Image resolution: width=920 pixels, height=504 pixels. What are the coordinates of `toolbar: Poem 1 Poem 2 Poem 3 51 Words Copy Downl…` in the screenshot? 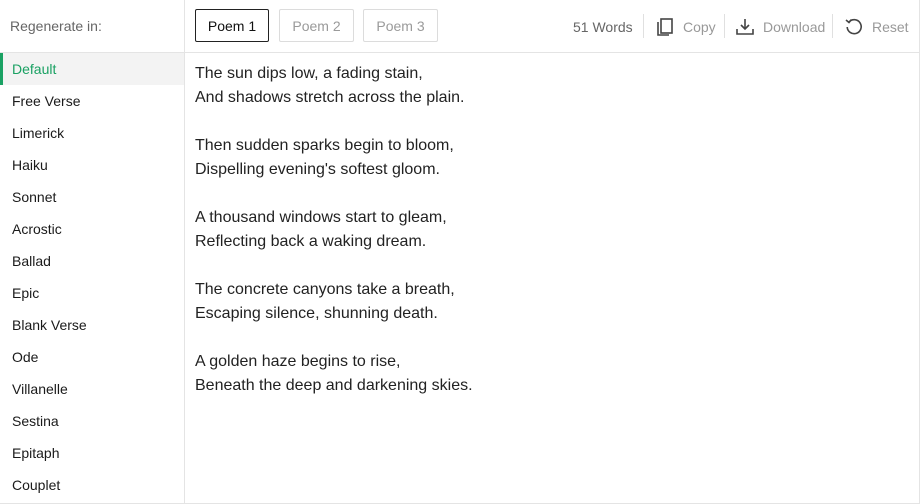 It's located at (552, 26).